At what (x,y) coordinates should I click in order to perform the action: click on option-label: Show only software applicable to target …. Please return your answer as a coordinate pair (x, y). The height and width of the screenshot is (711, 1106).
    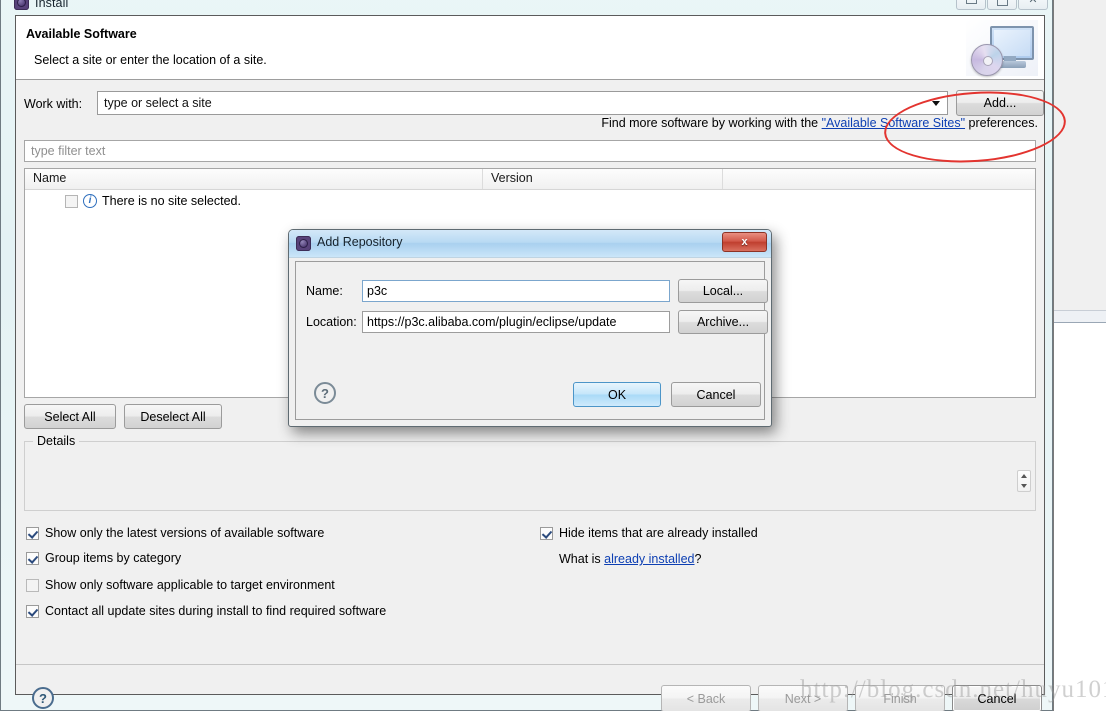
    Looking at the image, I should click on (190, 585).